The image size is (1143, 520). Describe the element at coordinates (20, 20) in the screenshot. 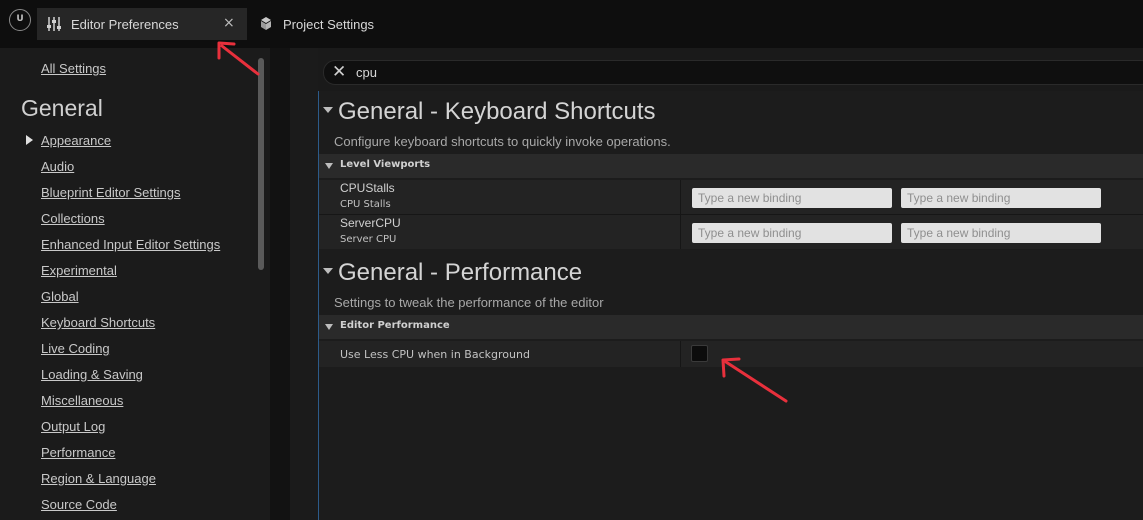

I see `unreal-logo-icon: U` at that location.